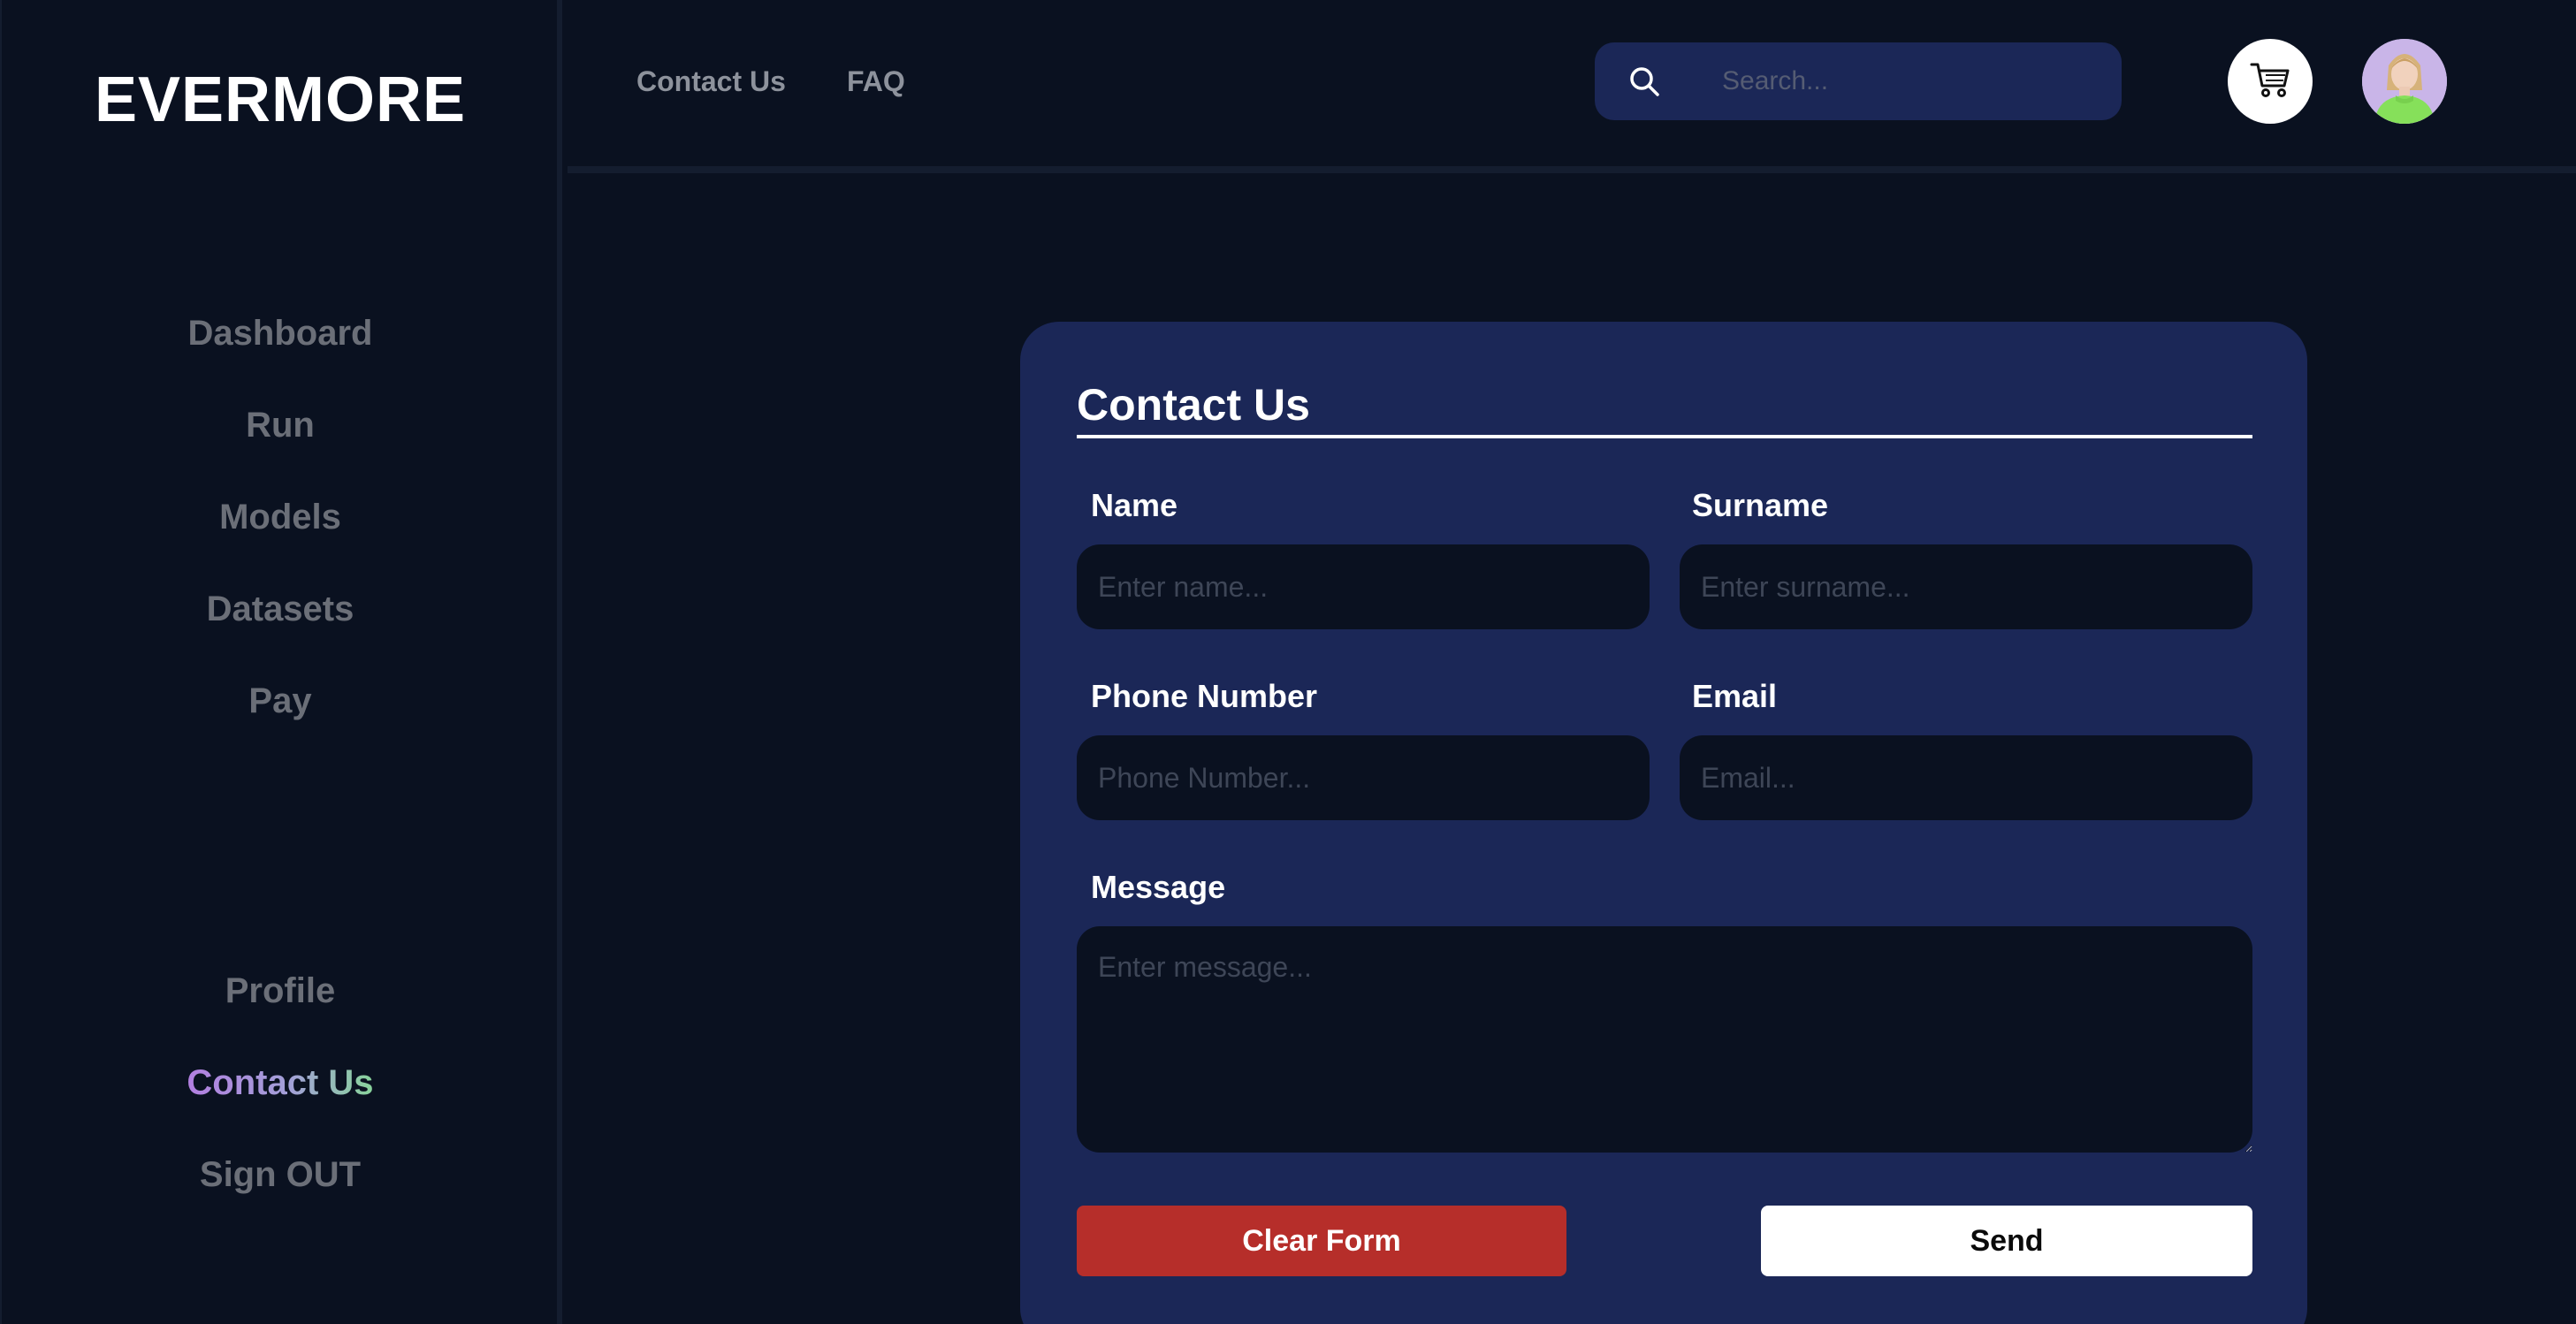 The height and width of the screenshot is (1324, 2576). What do you see at coordinates (711, 81) in the screenshot?
I see `header-link-contact-us: Contact Us` at bounding box center [711, 81].